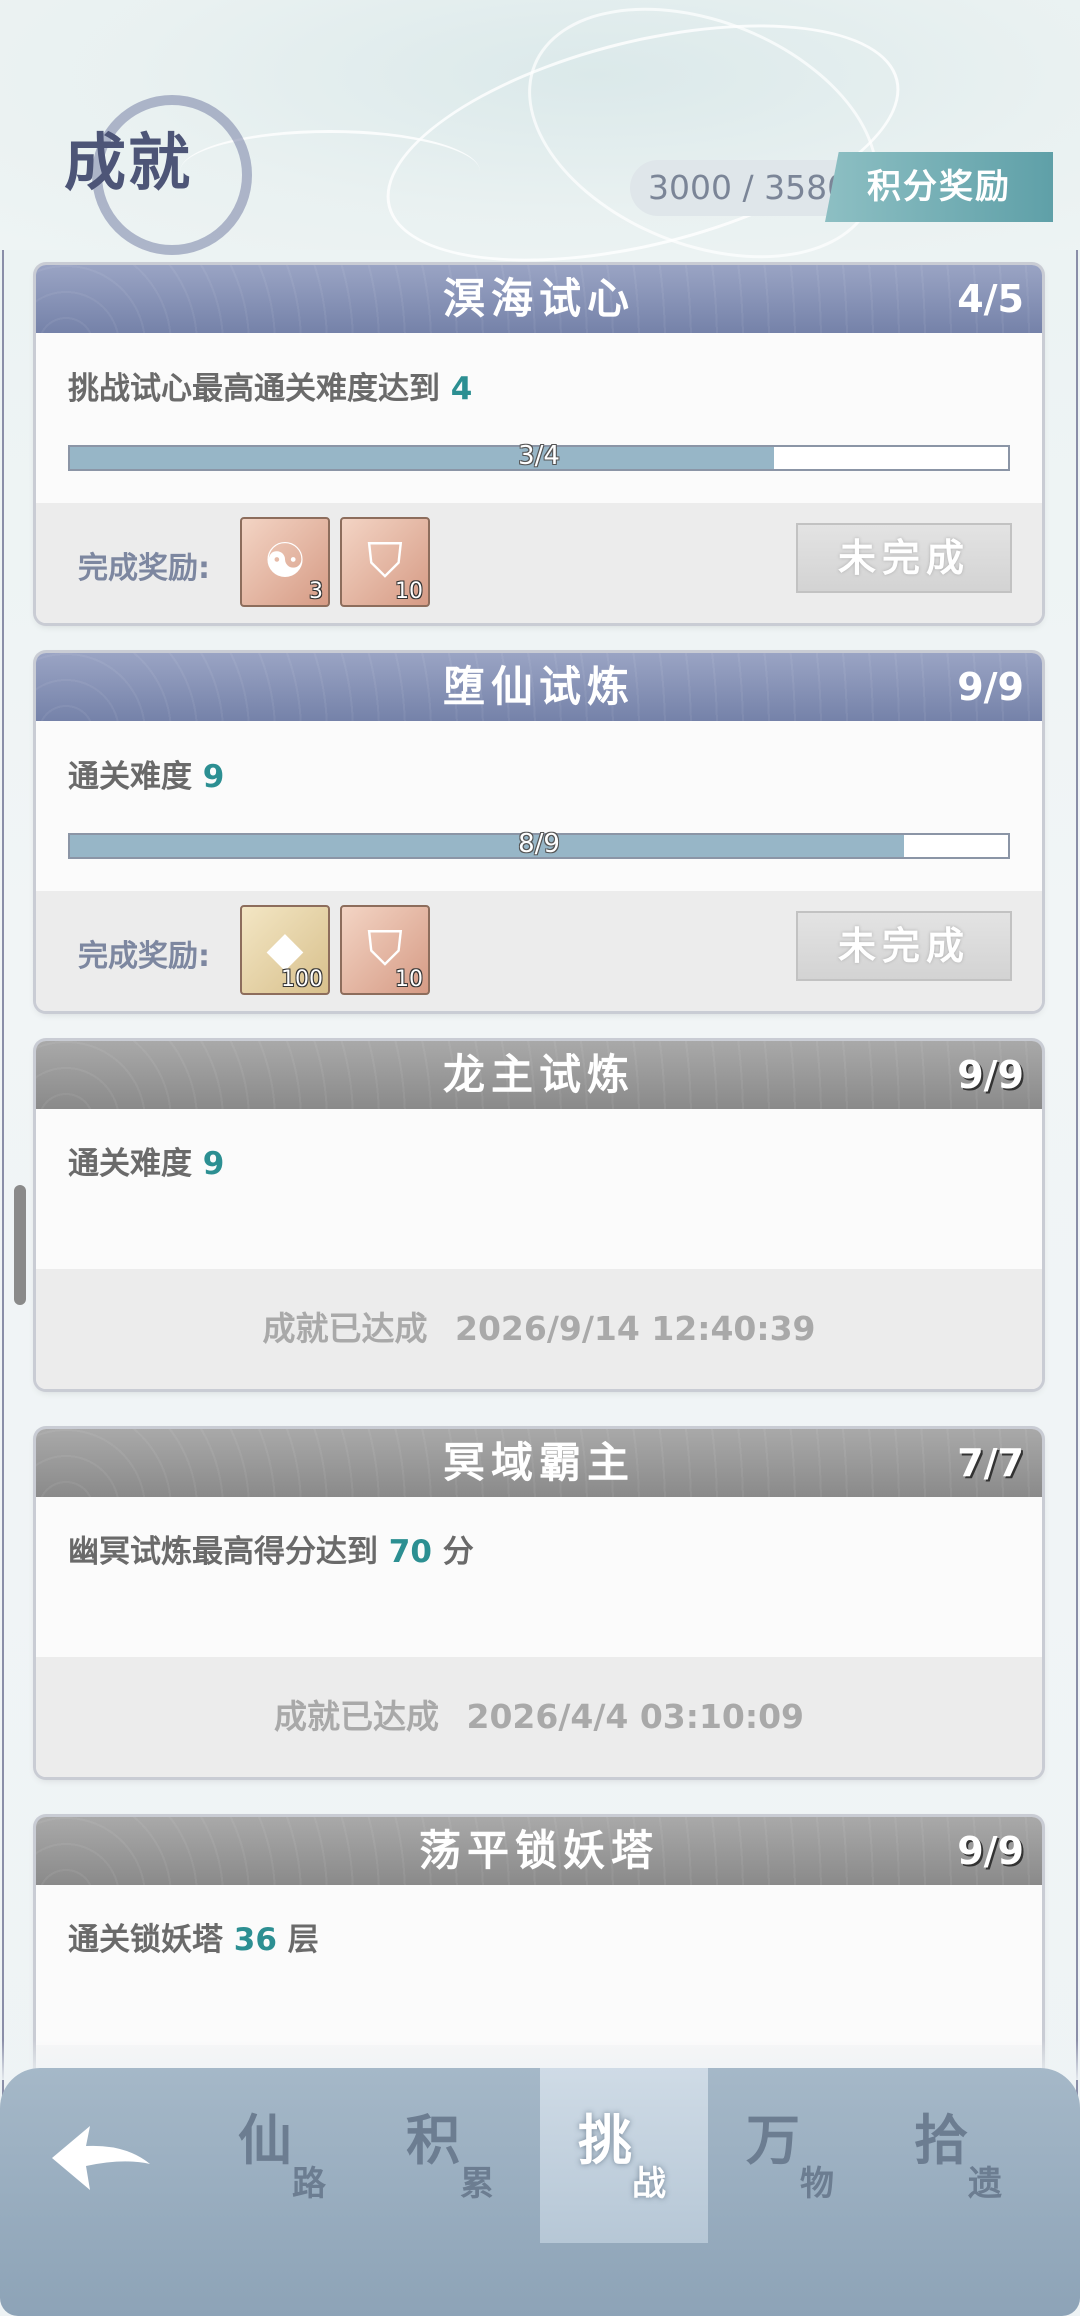  I want to click on card-description: 挑战试心最高通关难度达到 4, so click(539, 389).